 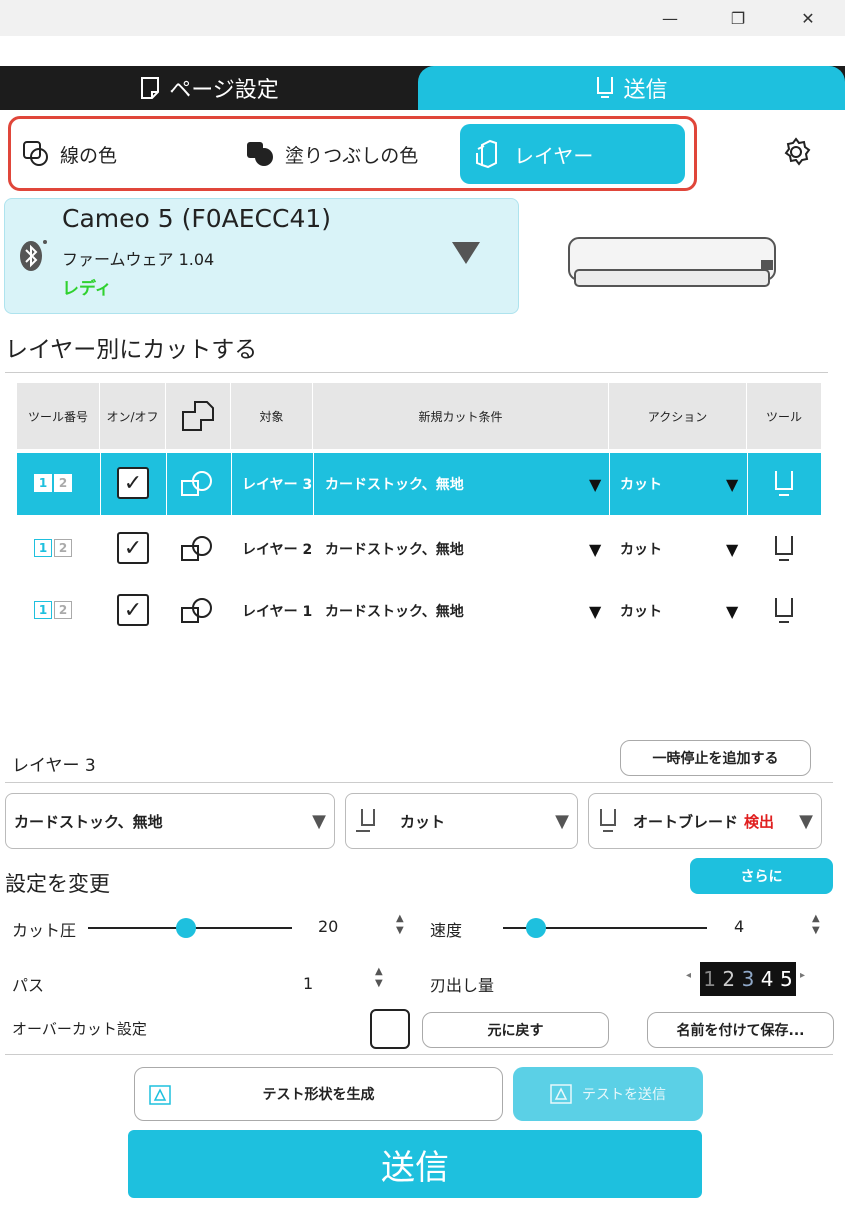 What do you see at coordinates (705, 821) in the screenshot?
I see `blade-select: オートブレード 検出 ▼` at bounding box center [705, 821].